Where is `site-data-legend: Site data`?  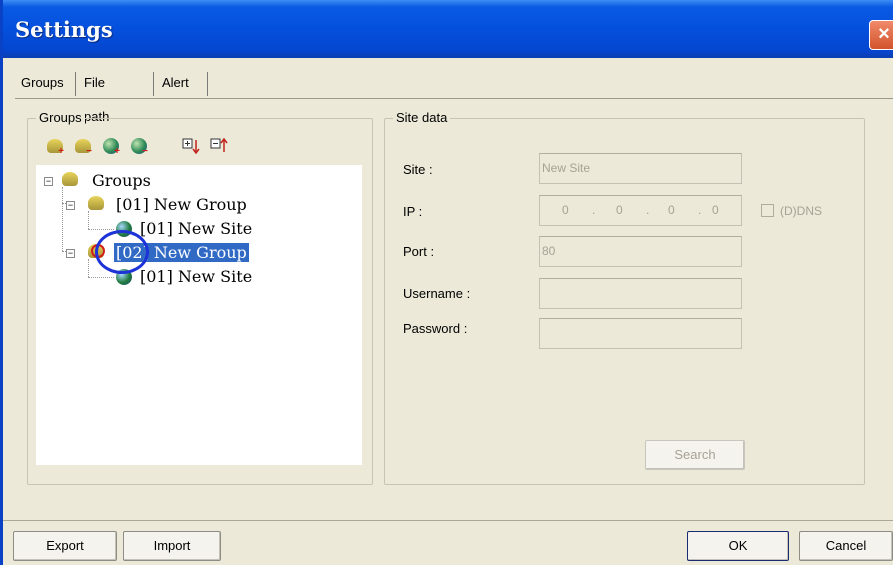
site-data-legend: Site data is located at coordinates (422, 118).